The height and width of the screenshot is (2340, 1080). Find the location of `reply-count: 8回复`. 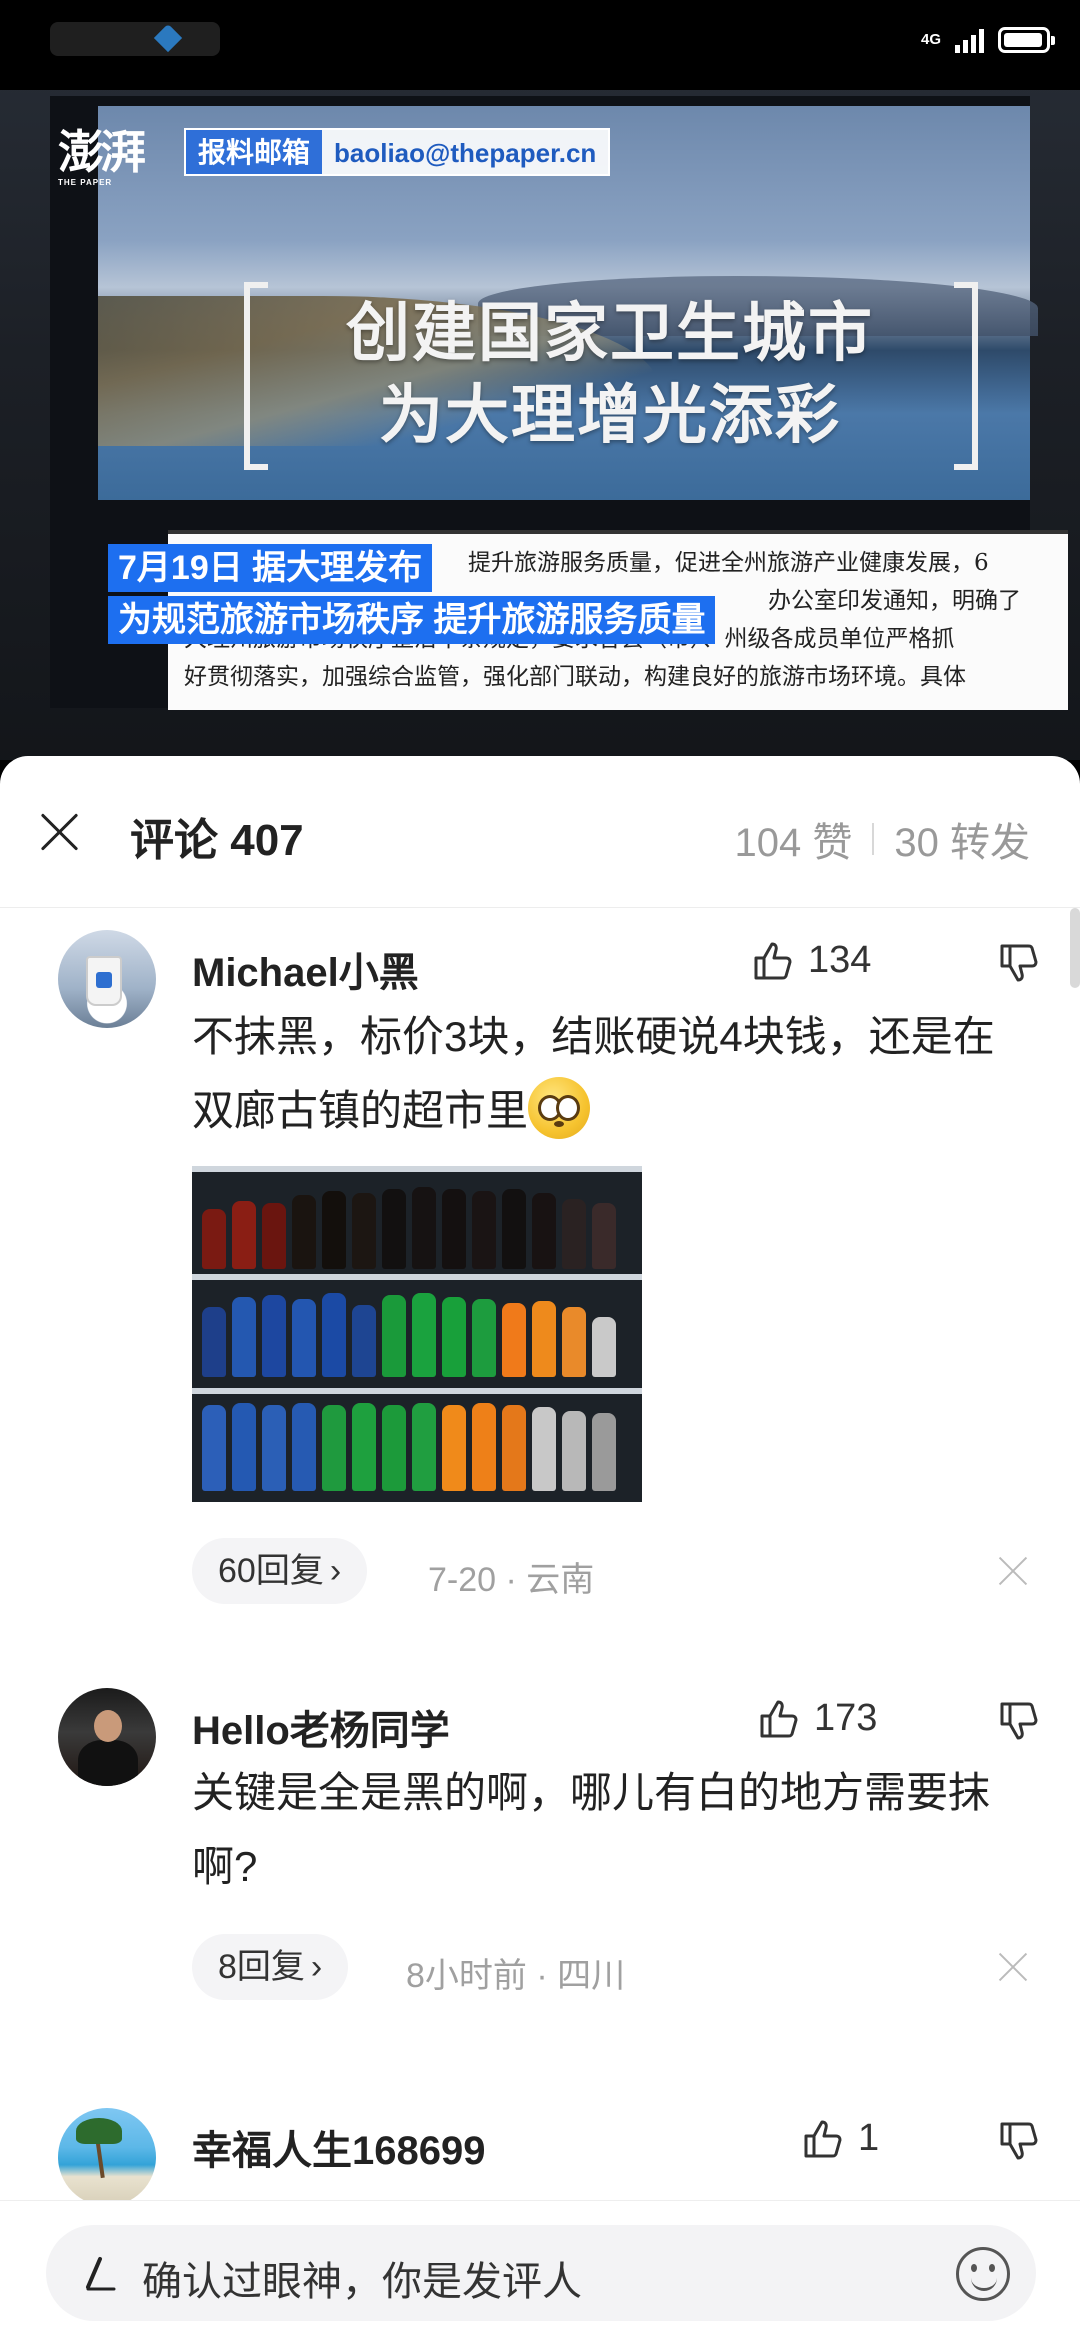

reply-count: 8回复 is located at coordinates (261, 1967).